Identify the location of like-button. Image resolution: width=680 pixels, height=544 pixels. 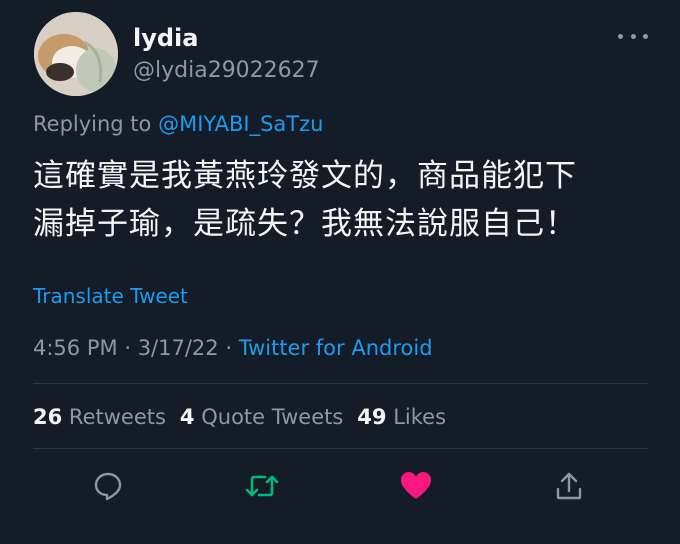
(416, 486).